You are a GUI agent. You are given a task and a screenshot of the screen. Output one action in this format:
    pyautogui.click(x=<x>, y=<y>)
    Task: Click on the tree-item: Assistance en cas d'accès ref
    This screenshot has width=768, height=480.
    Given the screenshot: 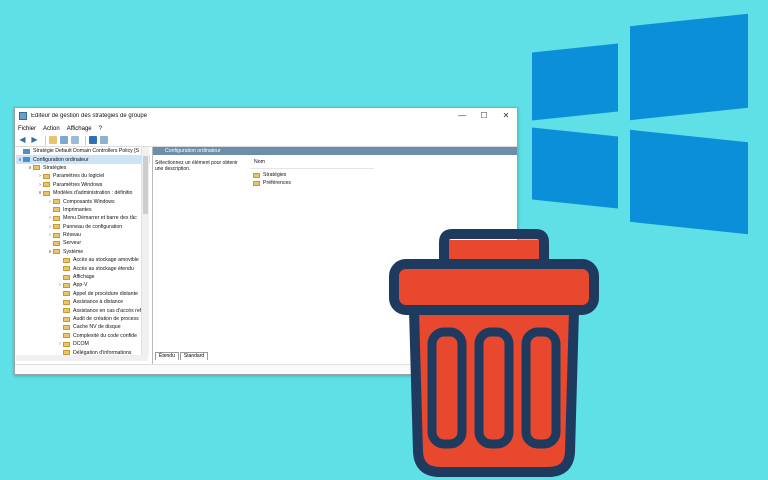 What is the action you would take?
    pyautogui.click(x=83, y=310)
    